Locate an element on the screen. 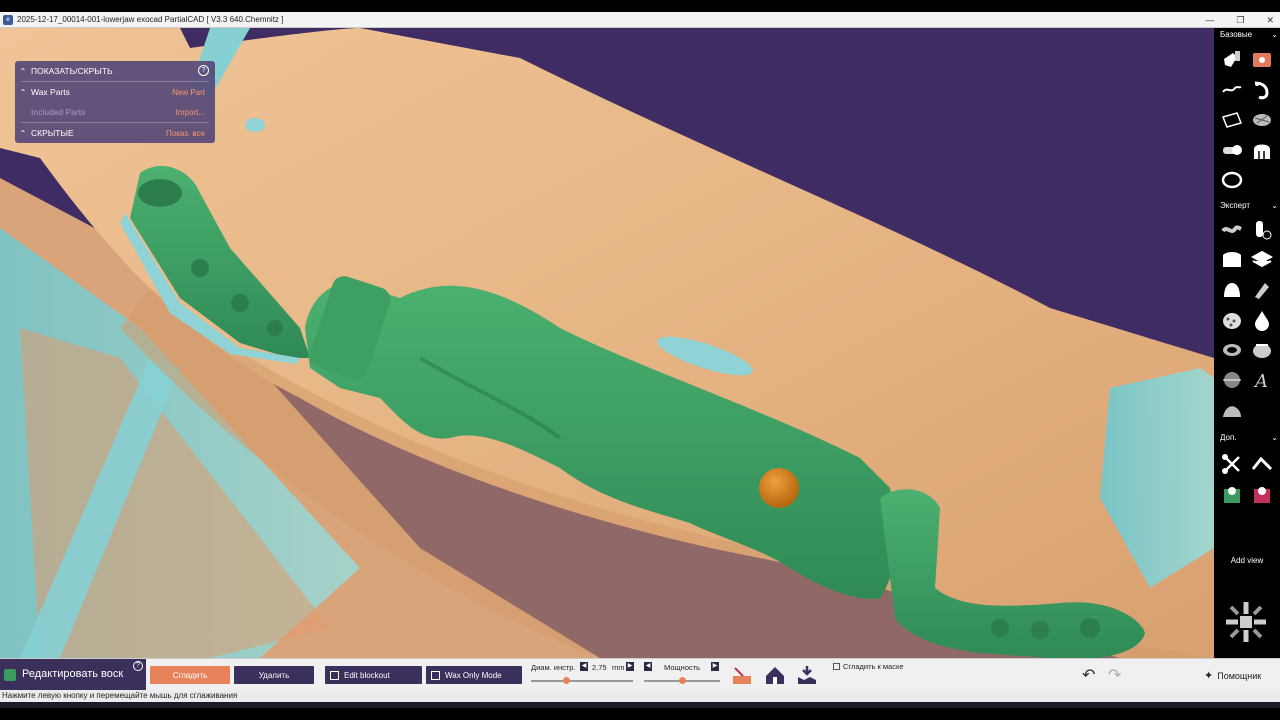 The image size is (1280, 720). power-slider is located at coordinates (682, 680).